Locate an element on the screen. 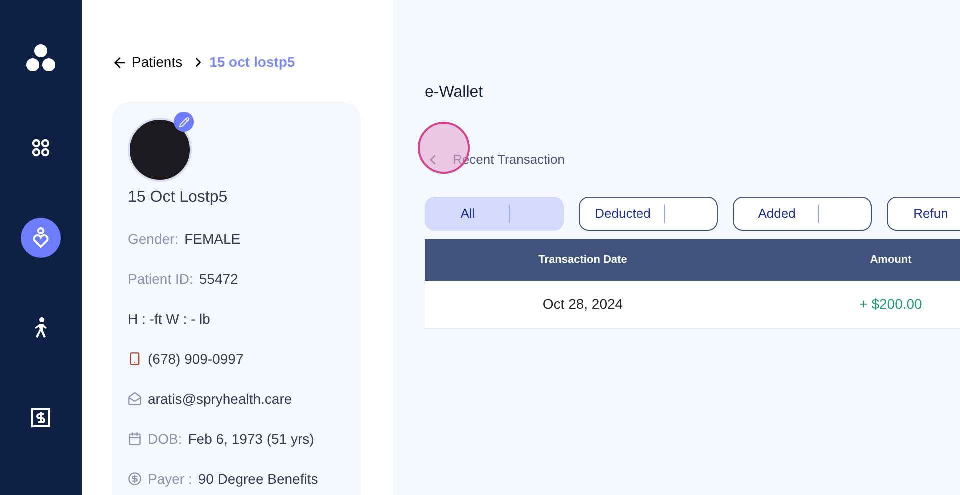 This screenshot has height=495, width=960. field-label: DOB: is located at coordinates (165, 439).